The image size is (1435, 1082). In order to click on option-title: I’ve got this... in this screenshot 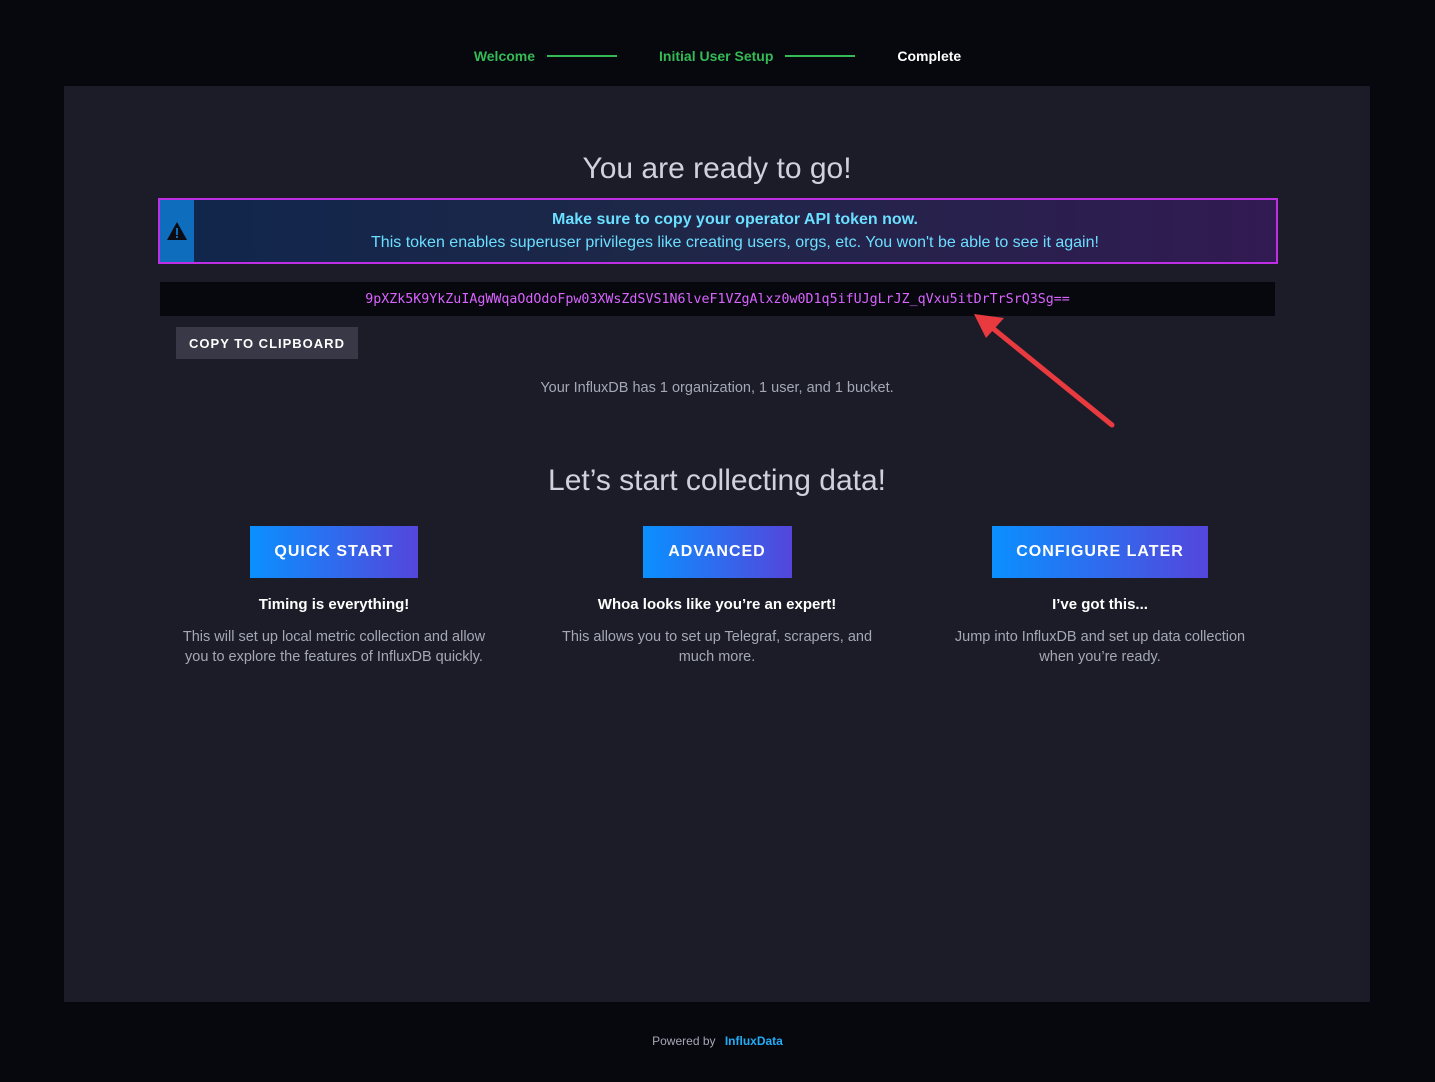, I will do `click(1100, 604)`.